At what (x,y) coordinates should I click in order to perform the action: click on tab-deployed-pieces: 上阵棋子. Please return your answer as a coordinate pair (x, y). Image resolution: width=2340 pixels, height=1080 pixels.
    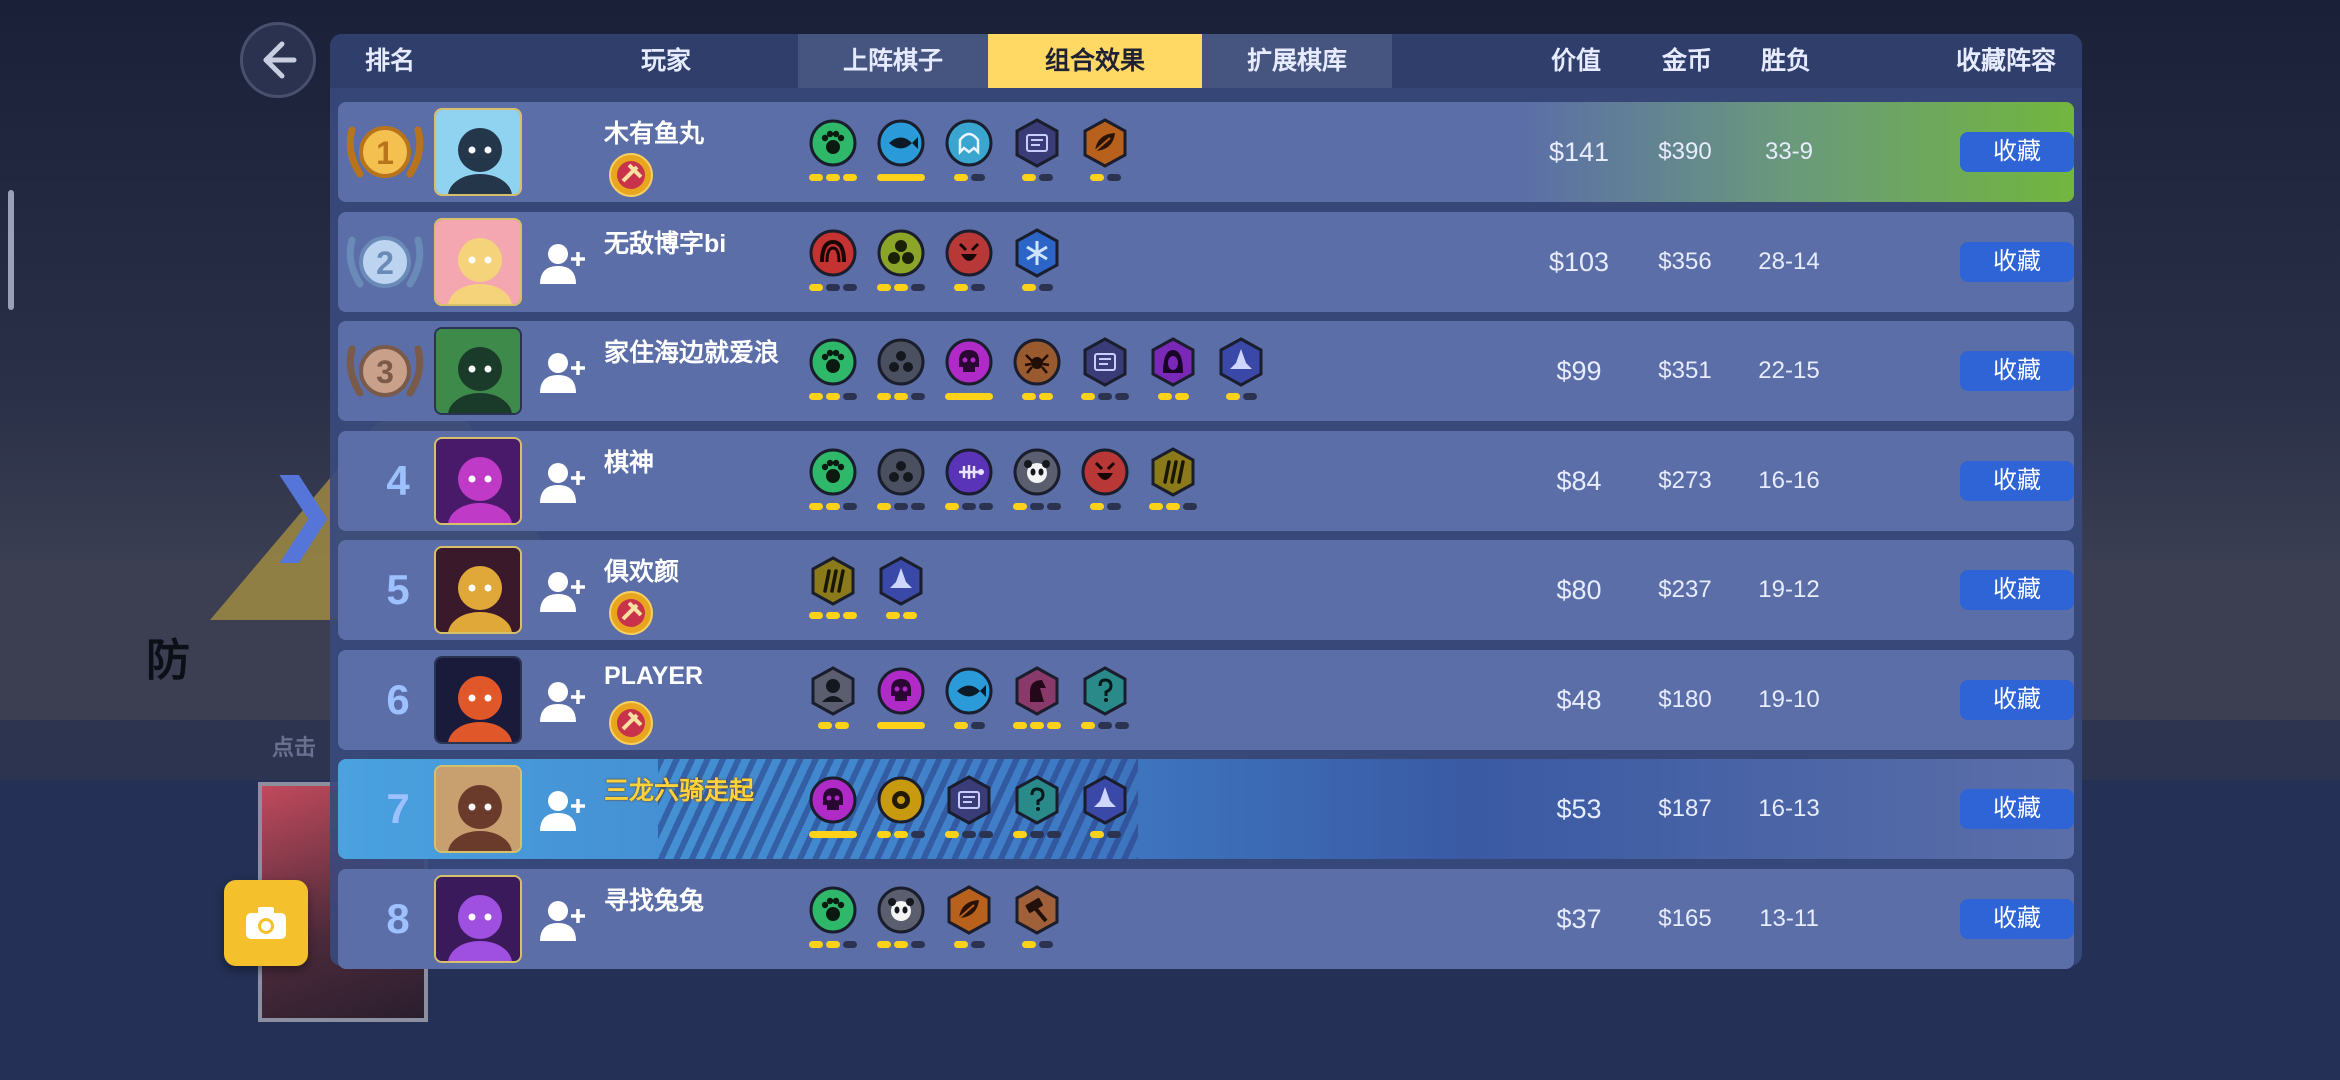
    Looking at the image, I should click on (893, 61).